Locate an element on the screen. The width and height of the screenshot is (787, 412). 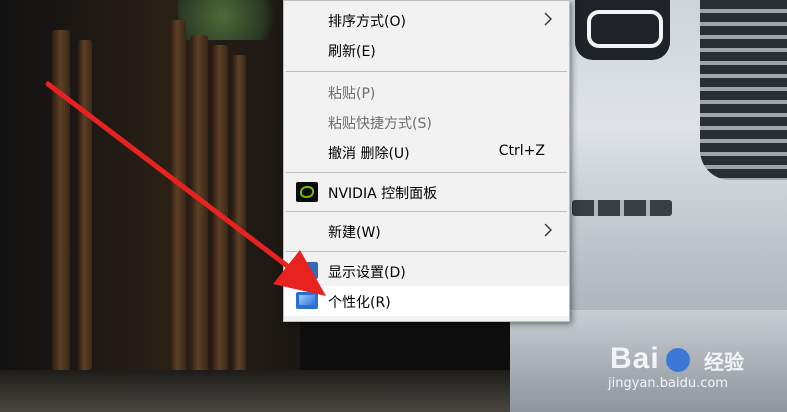
display-settings-icon is located at coordinates (307, 272).